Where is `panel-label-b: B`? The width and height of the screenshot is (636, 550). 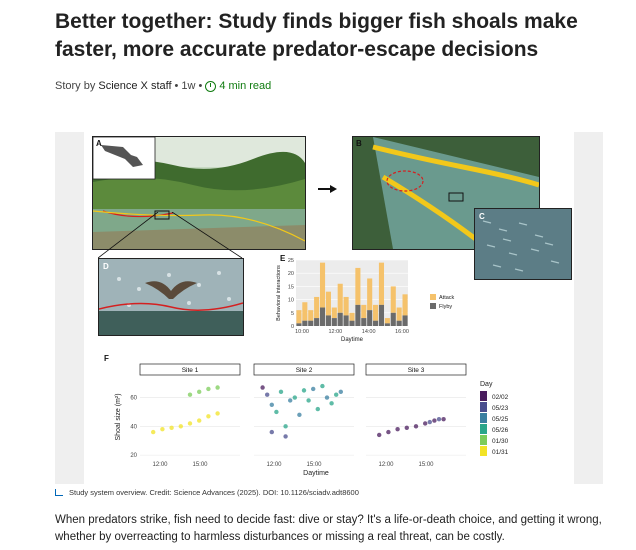 panel-label-b: B is located at coordinates (359, 143).